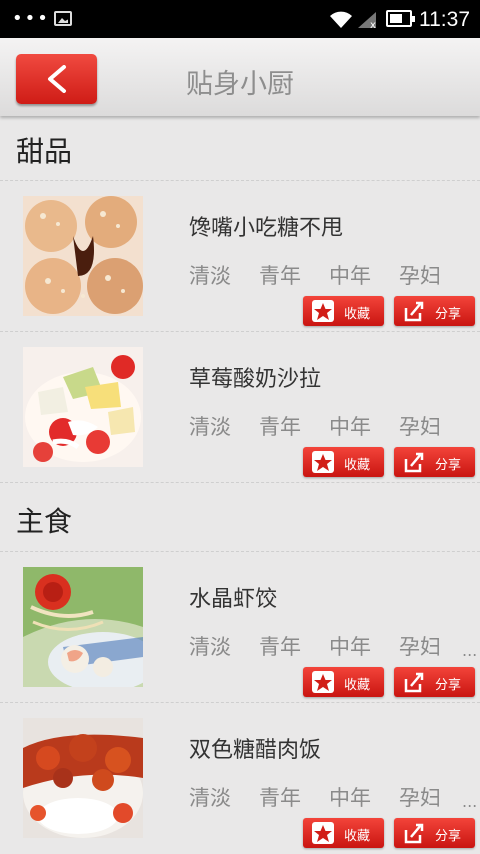 The width and height of the screenshot is (480, 854). Describe the element at coordinates (266, 228) in the screenshot. I see `dish-name: 馋嘴小吃糖不甩` at that location.